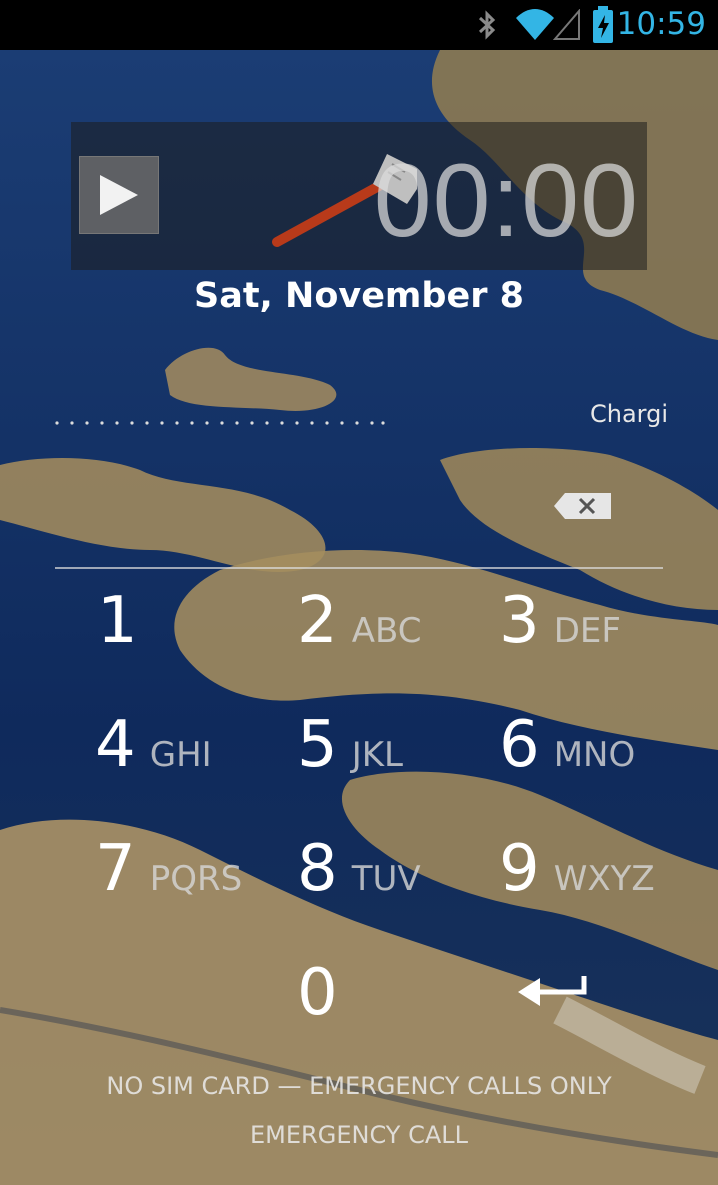 The width and height of the screenshot is (718, 1185). I want to click on key-9: 9 WXYZ, so click(577, 869).